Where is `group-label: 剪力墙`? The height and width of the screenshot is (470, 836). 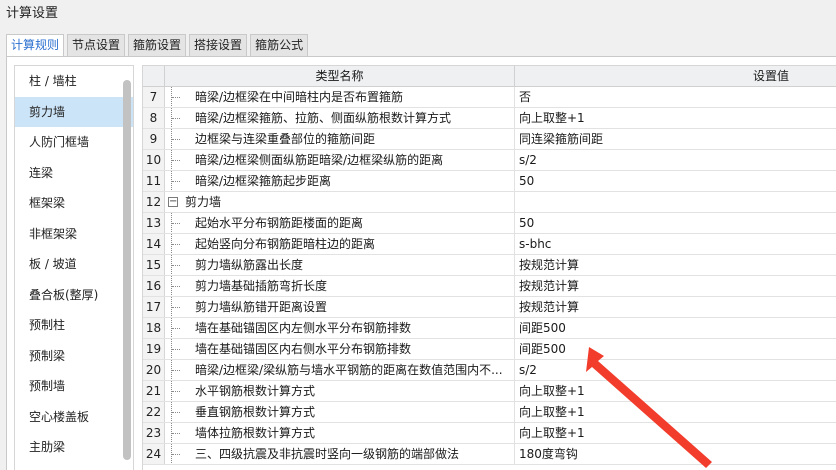
group-label: 剪力墙 is located at coordinates (203, 202).